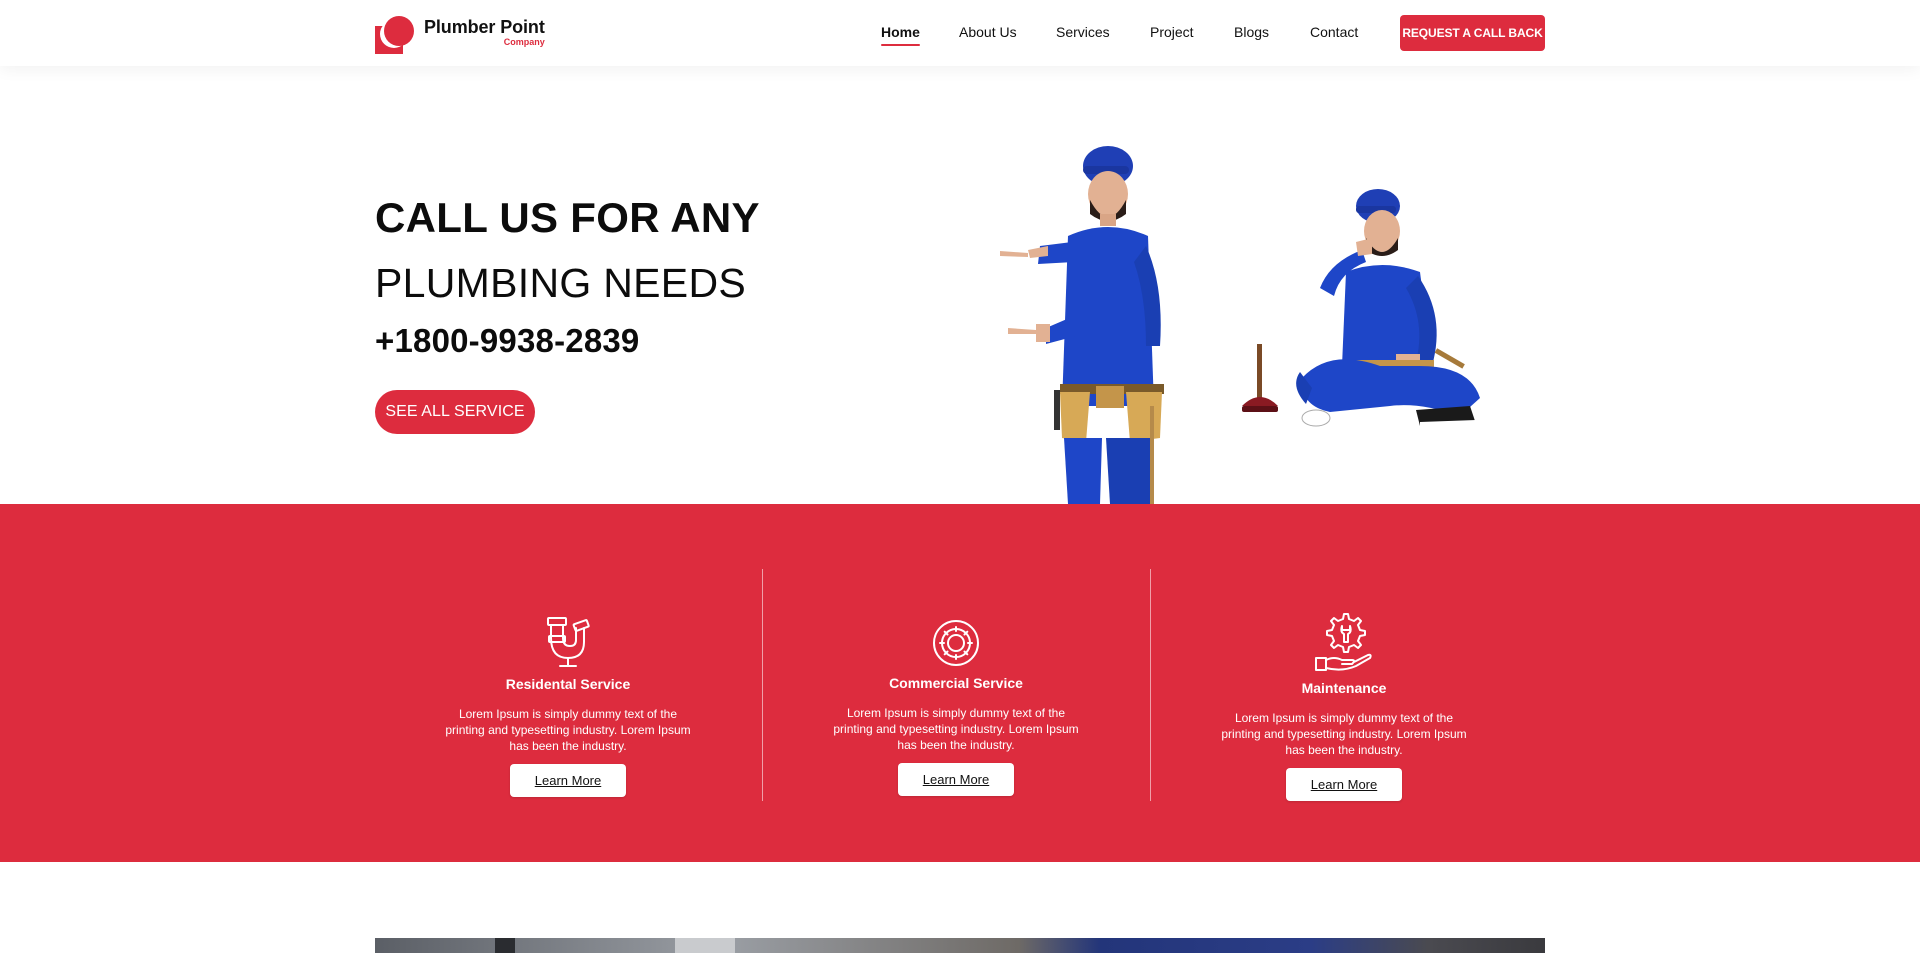 The width and height of the screenshot is (1920, 953). I want to click on brand-sub: Company, so click(524, 42).